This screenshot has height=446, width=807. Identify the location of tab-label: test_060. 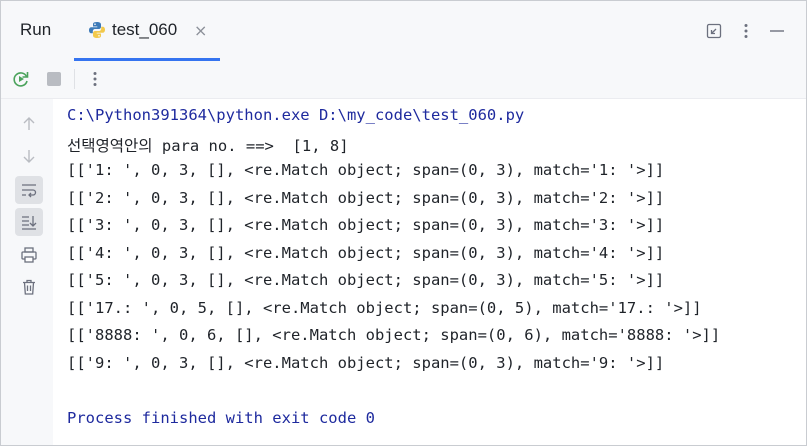
(145, 29).